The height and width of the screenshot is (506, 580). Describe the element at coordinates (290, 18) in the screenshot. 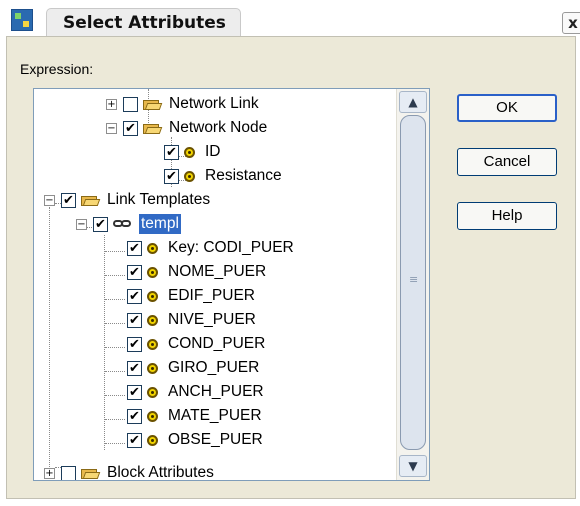

I see `title-bar: Select Attributes x` at that location.